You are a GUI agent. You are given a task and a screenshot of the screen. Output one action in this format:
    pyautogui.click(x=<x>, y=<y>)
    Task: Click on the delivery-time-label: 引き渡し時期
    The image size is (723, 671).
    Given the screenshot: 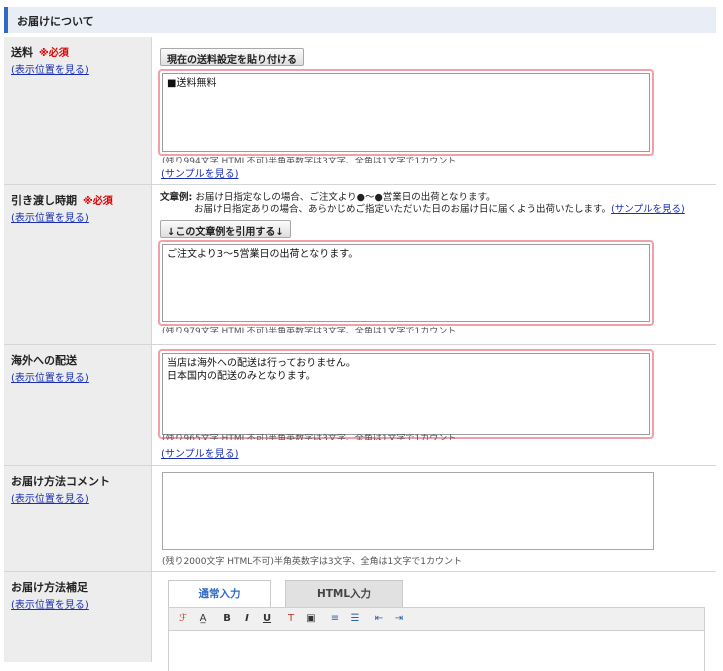 What is the action you would take?
    pyautogui.click(x=44, y=200)
    